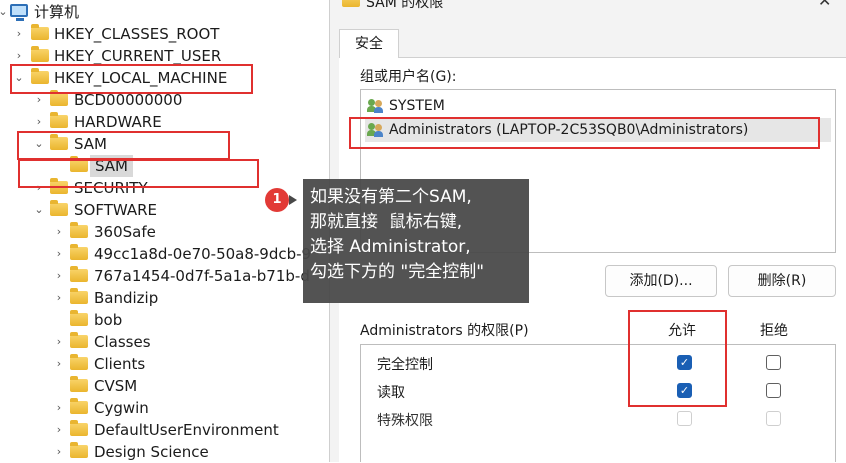 This screenshot has height=463, width=846. What do you see at coordinates (122, 342) in the screenshot?
I see `tree-item-label: Classes` at bounding box center [122, 342].